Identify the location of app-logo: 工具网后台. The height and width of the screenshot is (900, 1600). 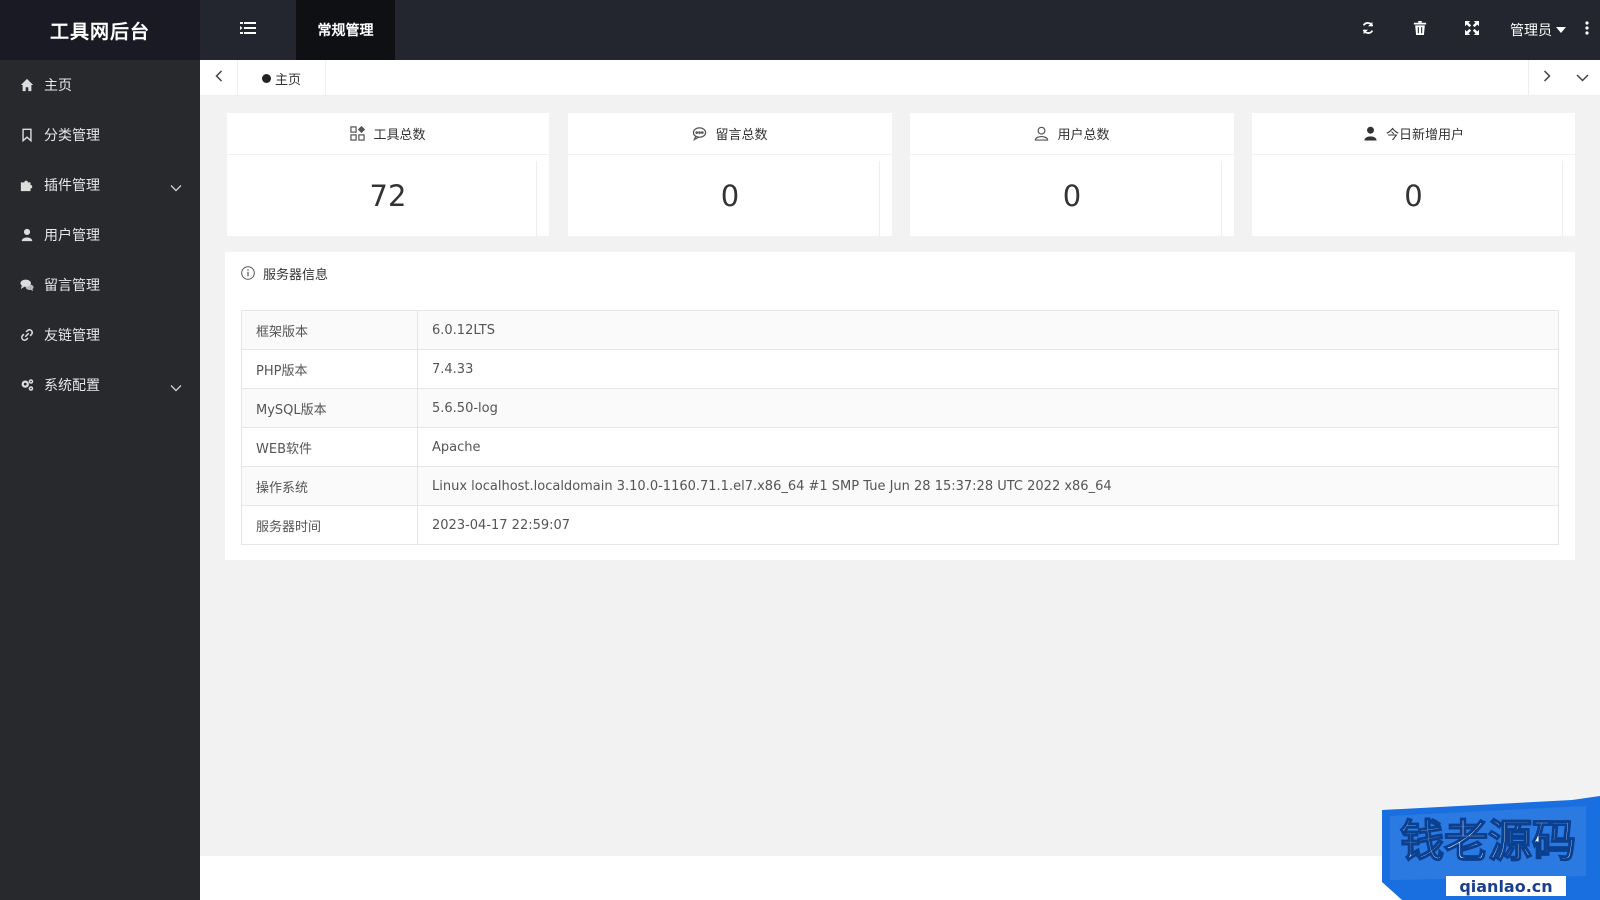
(100, 30).